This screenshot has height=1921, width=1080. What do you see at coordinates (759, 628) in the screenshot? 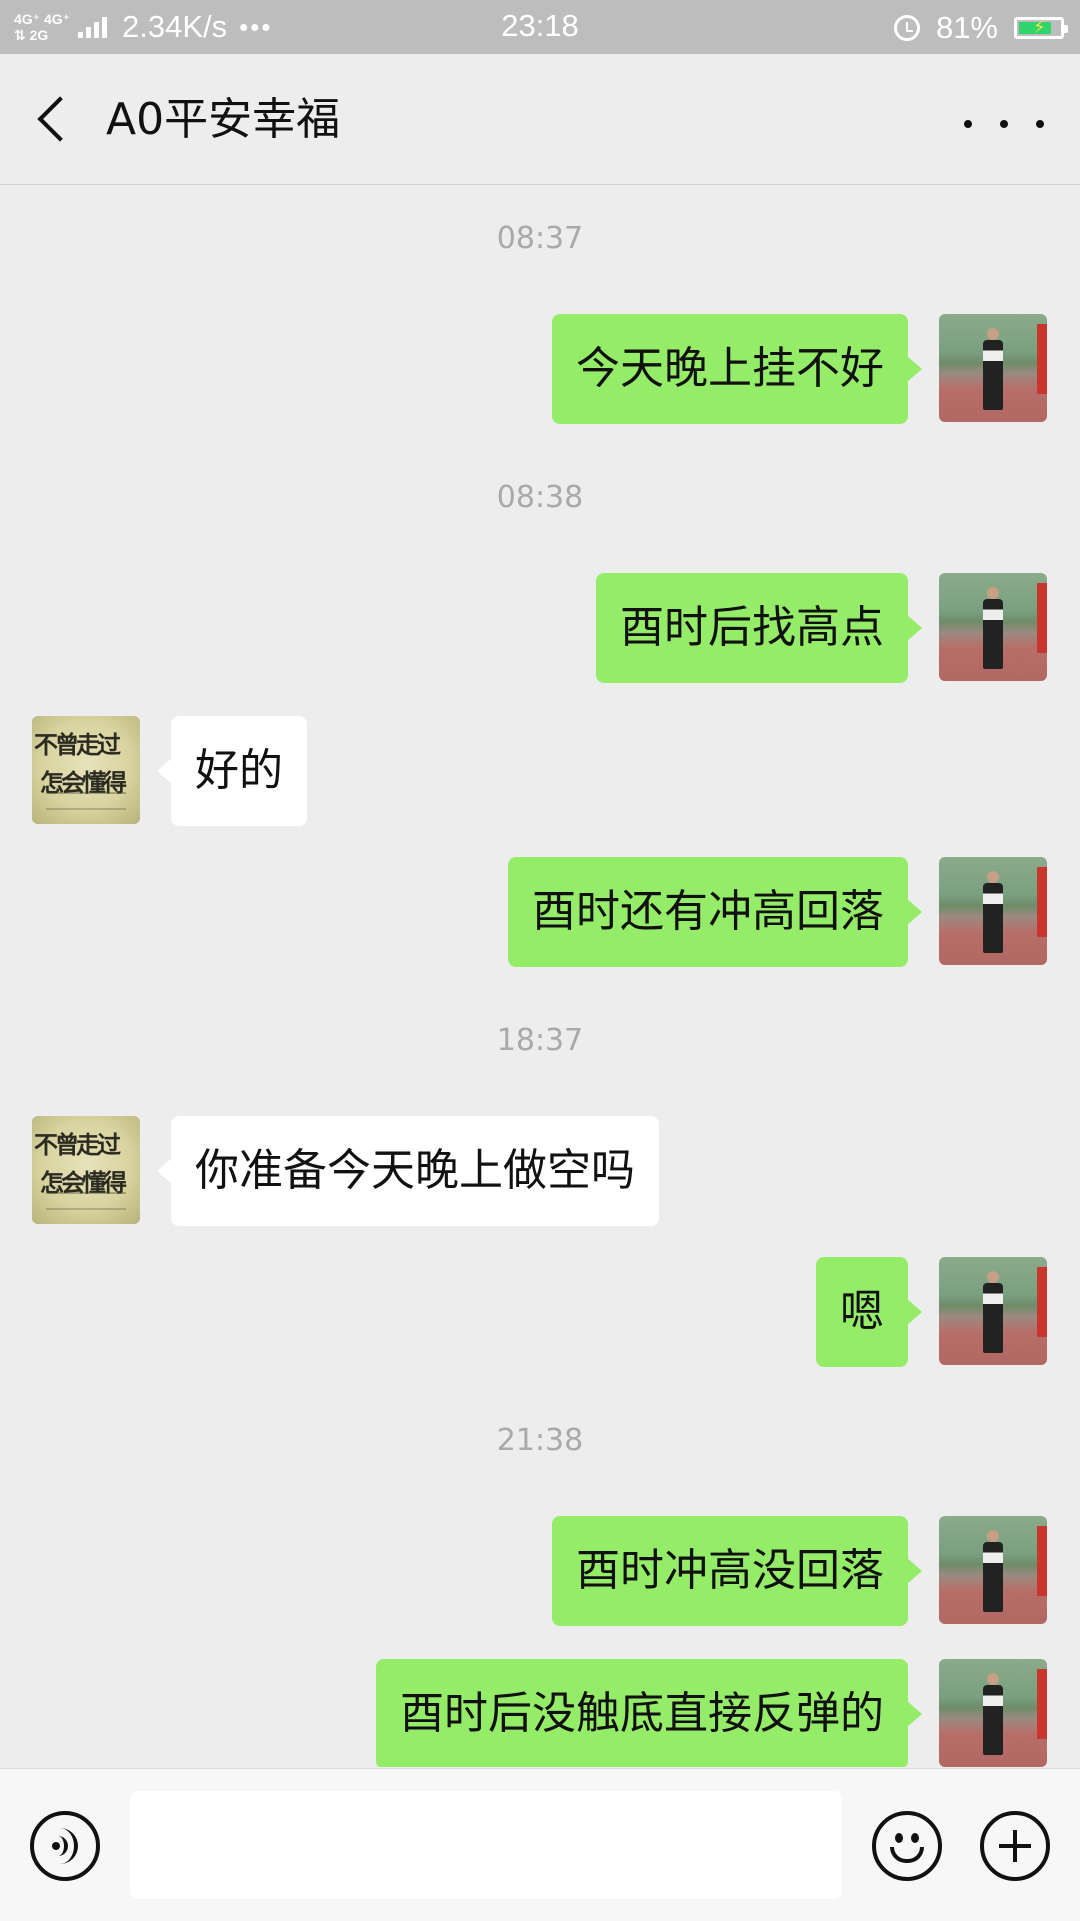
I see `outgoing-message-bubble: 酉时后找高点` at bounding box center [759, 628].